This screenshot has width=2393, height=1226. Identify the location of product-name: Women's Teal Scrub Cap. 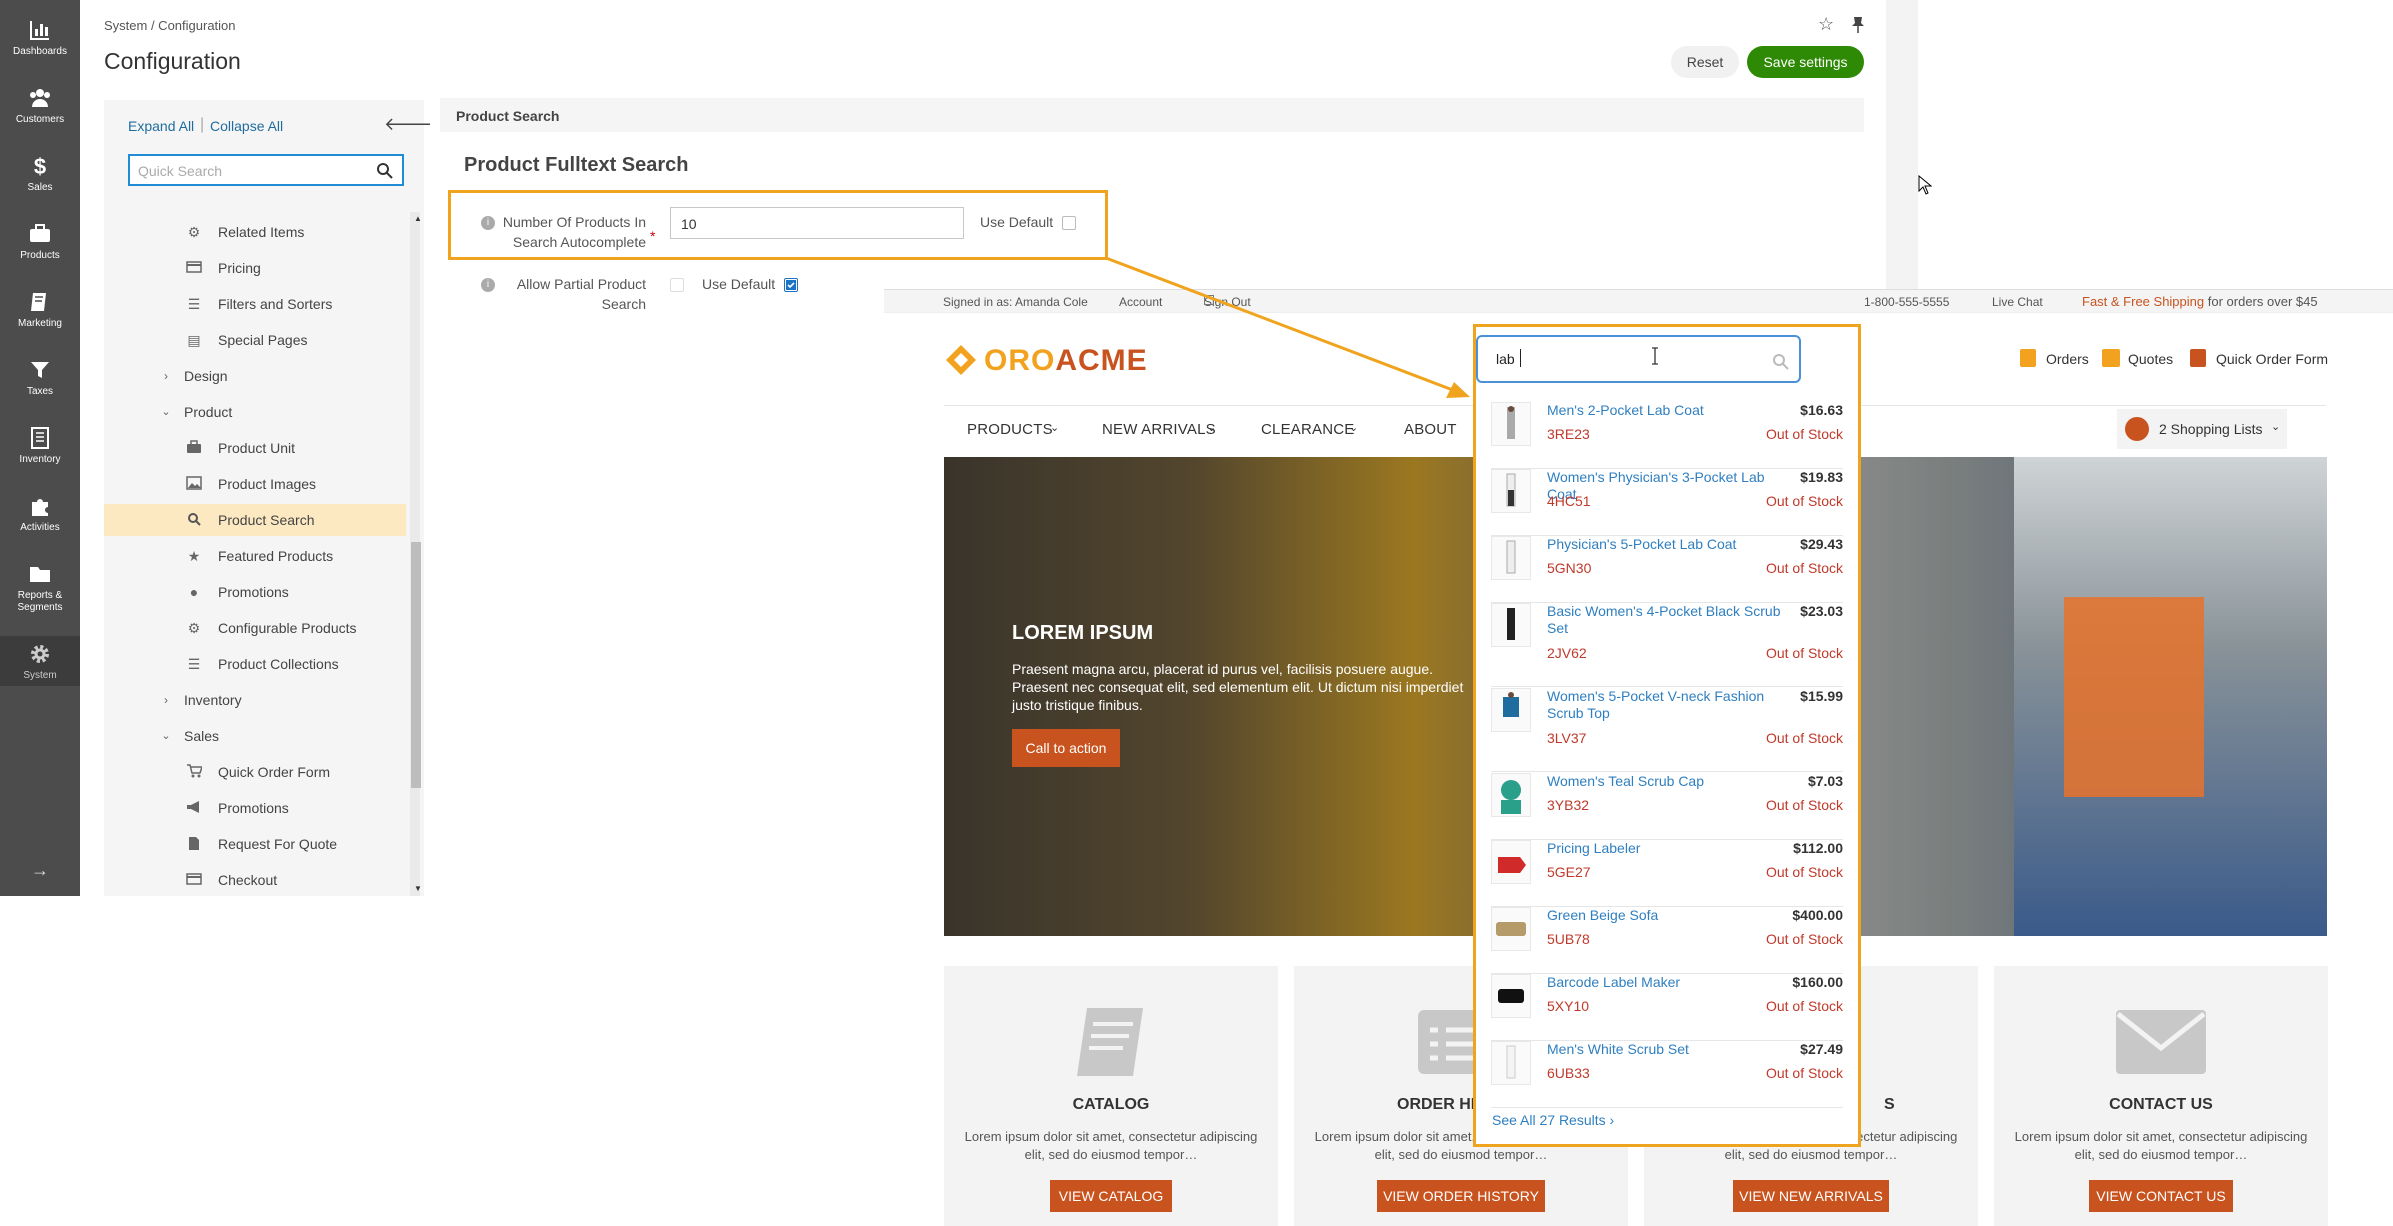
(1667, 781).